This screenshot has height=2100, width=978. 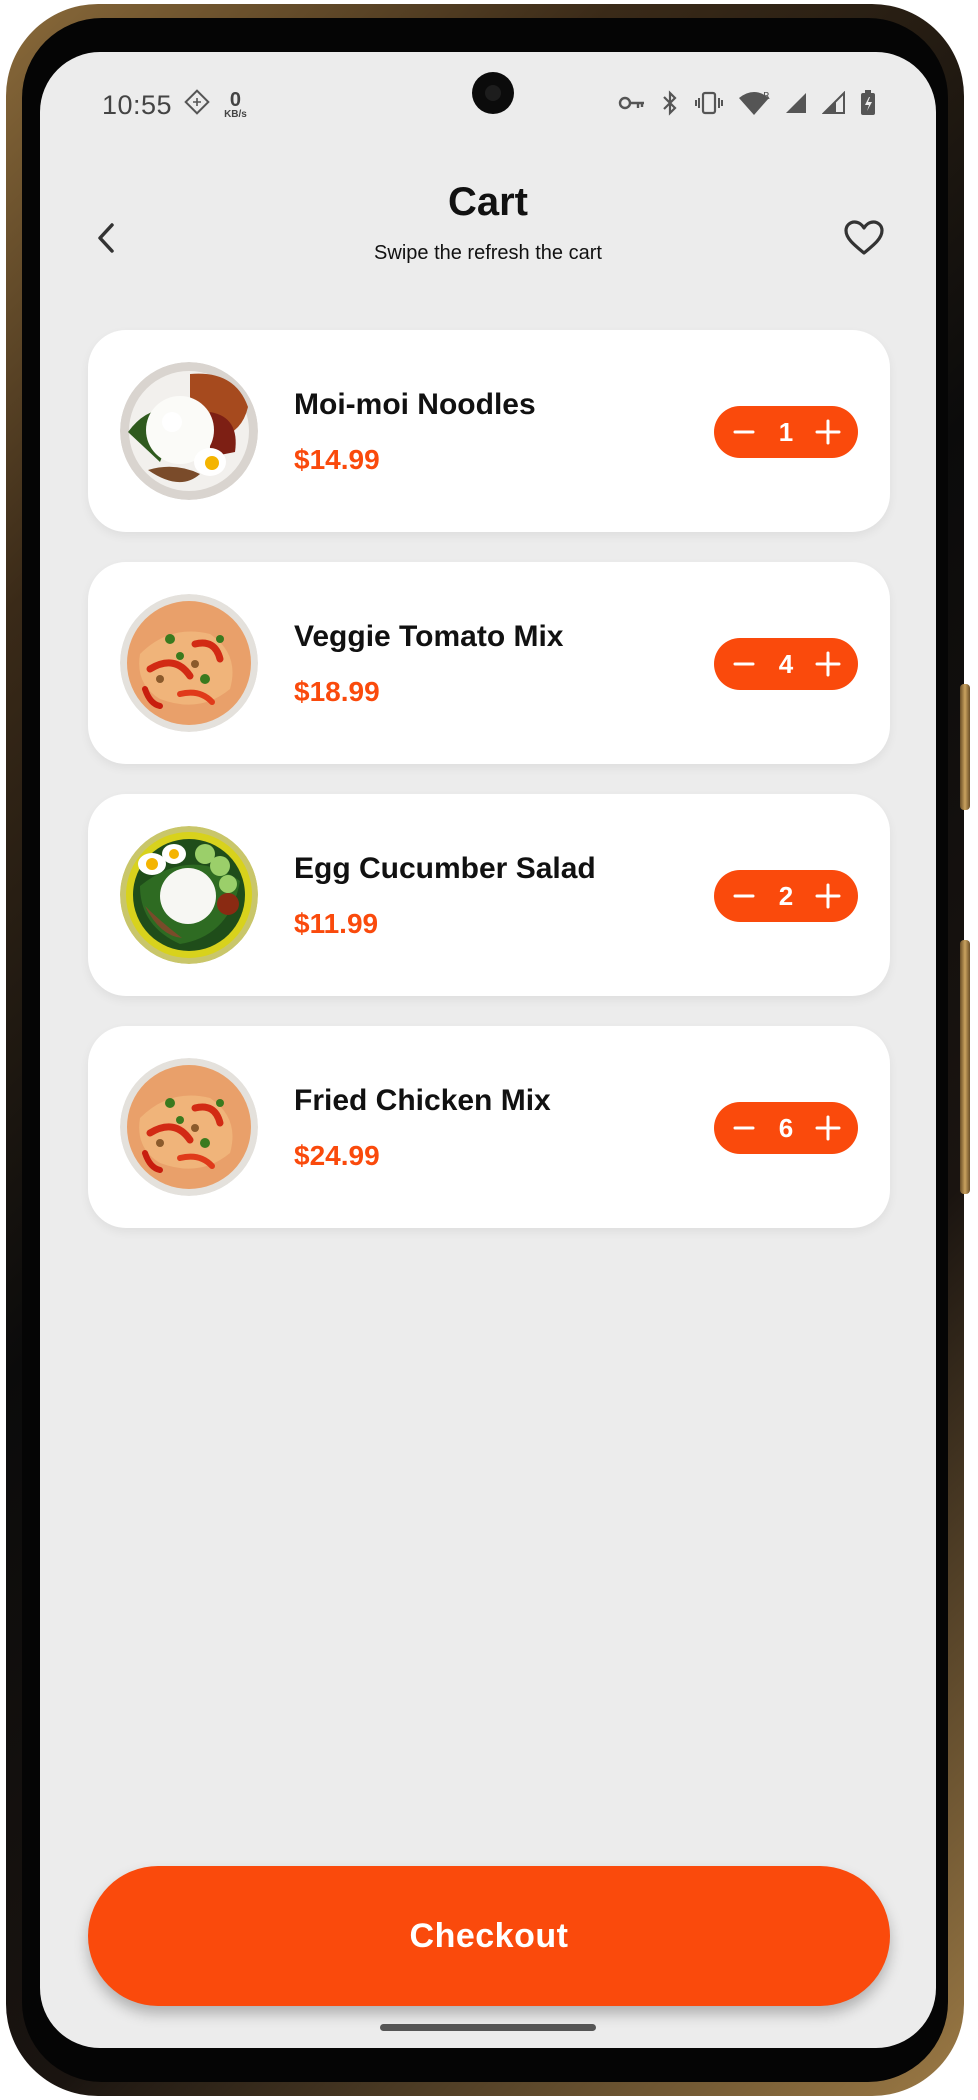 What do you see at coordinates (488, 202) in the screenshot?
I see `page-title: Cart` at bounding box center [488, 202].